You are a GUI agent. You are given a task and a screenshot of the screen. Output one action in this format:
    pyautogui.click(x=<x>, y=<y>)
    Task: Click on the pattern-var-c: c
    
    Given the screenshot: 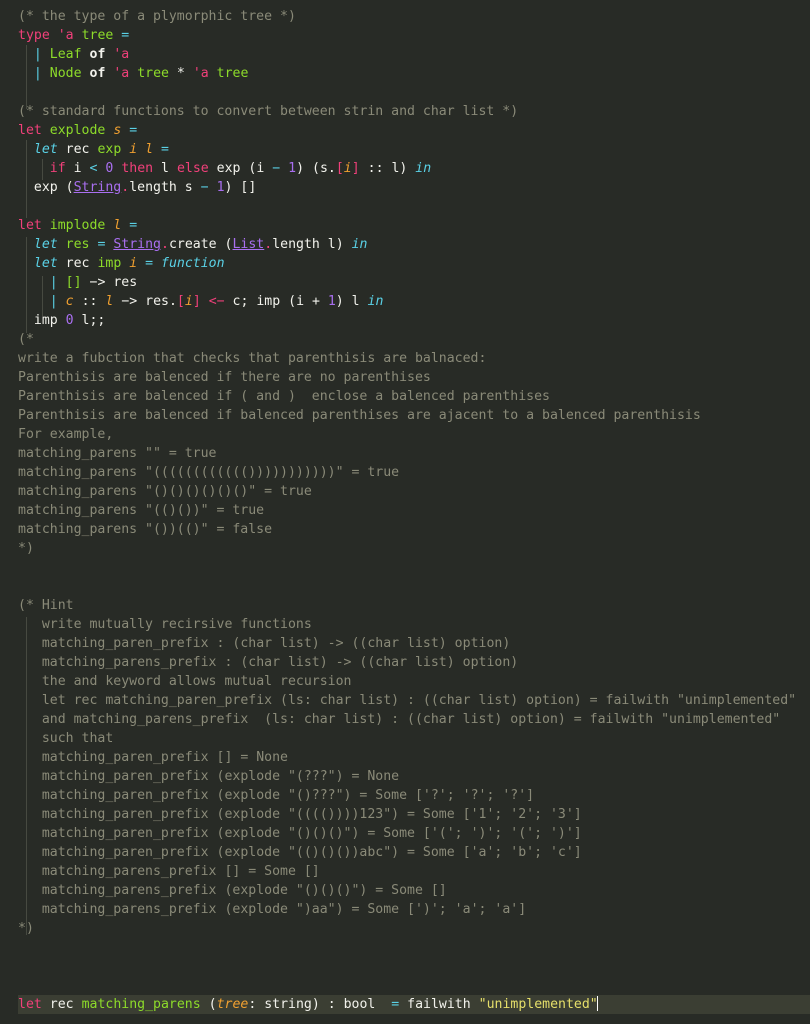 What is the action you would take?
    pyautogui.click(x=69, y=301)
    